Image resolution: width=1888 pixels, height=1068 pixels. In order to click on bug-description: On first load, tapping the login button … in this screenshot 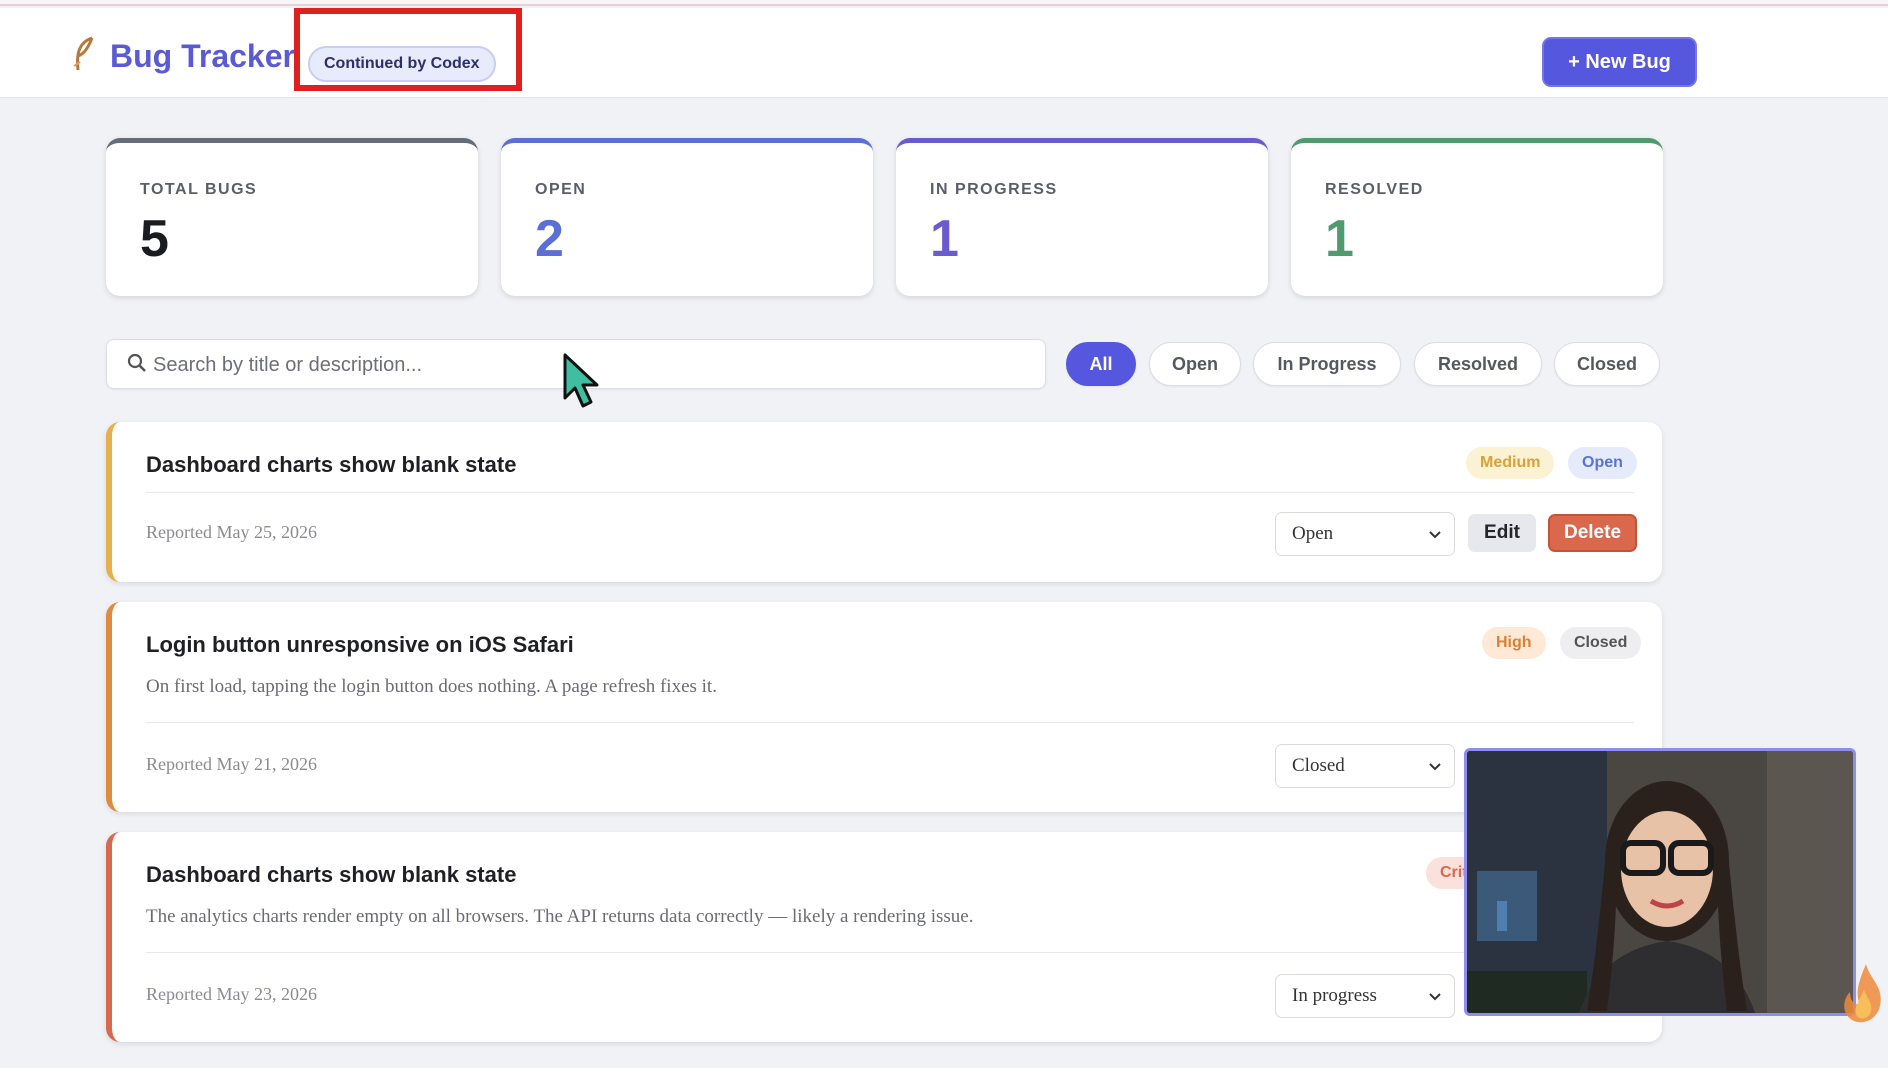, I will do `click(431, 686)`.